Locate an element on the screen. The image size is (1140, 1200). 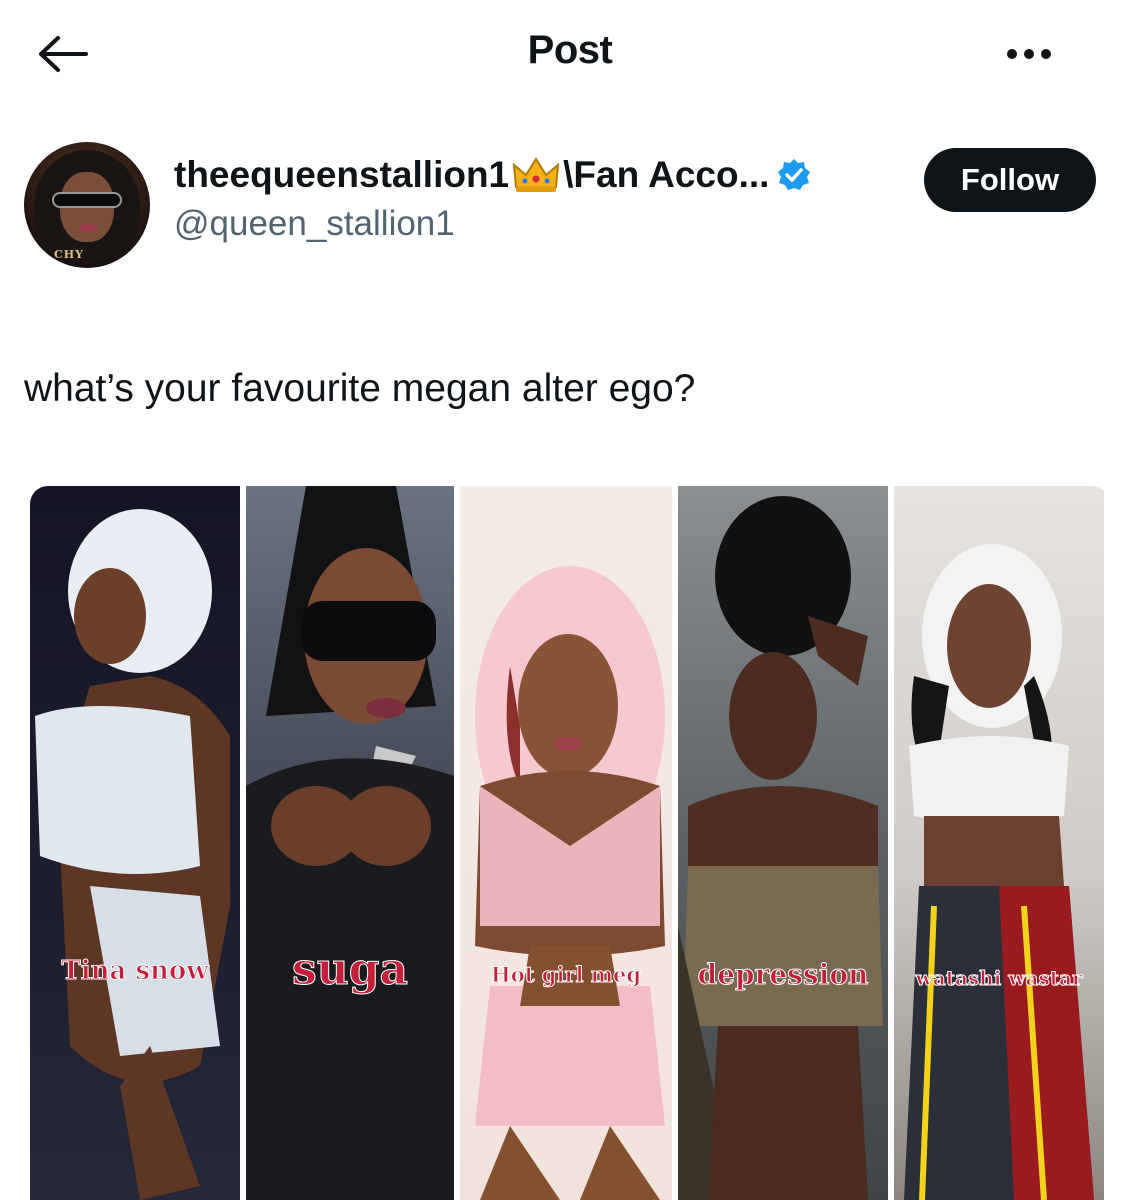
more-options-button is located at coordinates (1029, 54).